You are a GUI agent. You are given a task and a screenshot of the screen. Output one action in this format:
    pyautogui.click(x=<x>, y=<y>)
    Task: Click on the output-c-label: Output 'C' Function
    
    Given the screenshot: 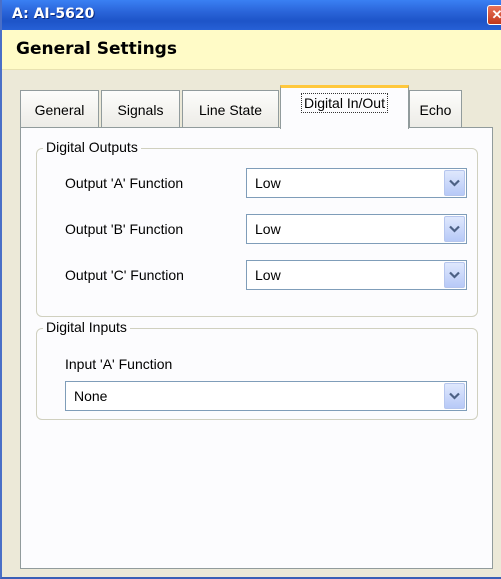 What is the action you would take?
    pyautogui.click(x=124, y=275)
    